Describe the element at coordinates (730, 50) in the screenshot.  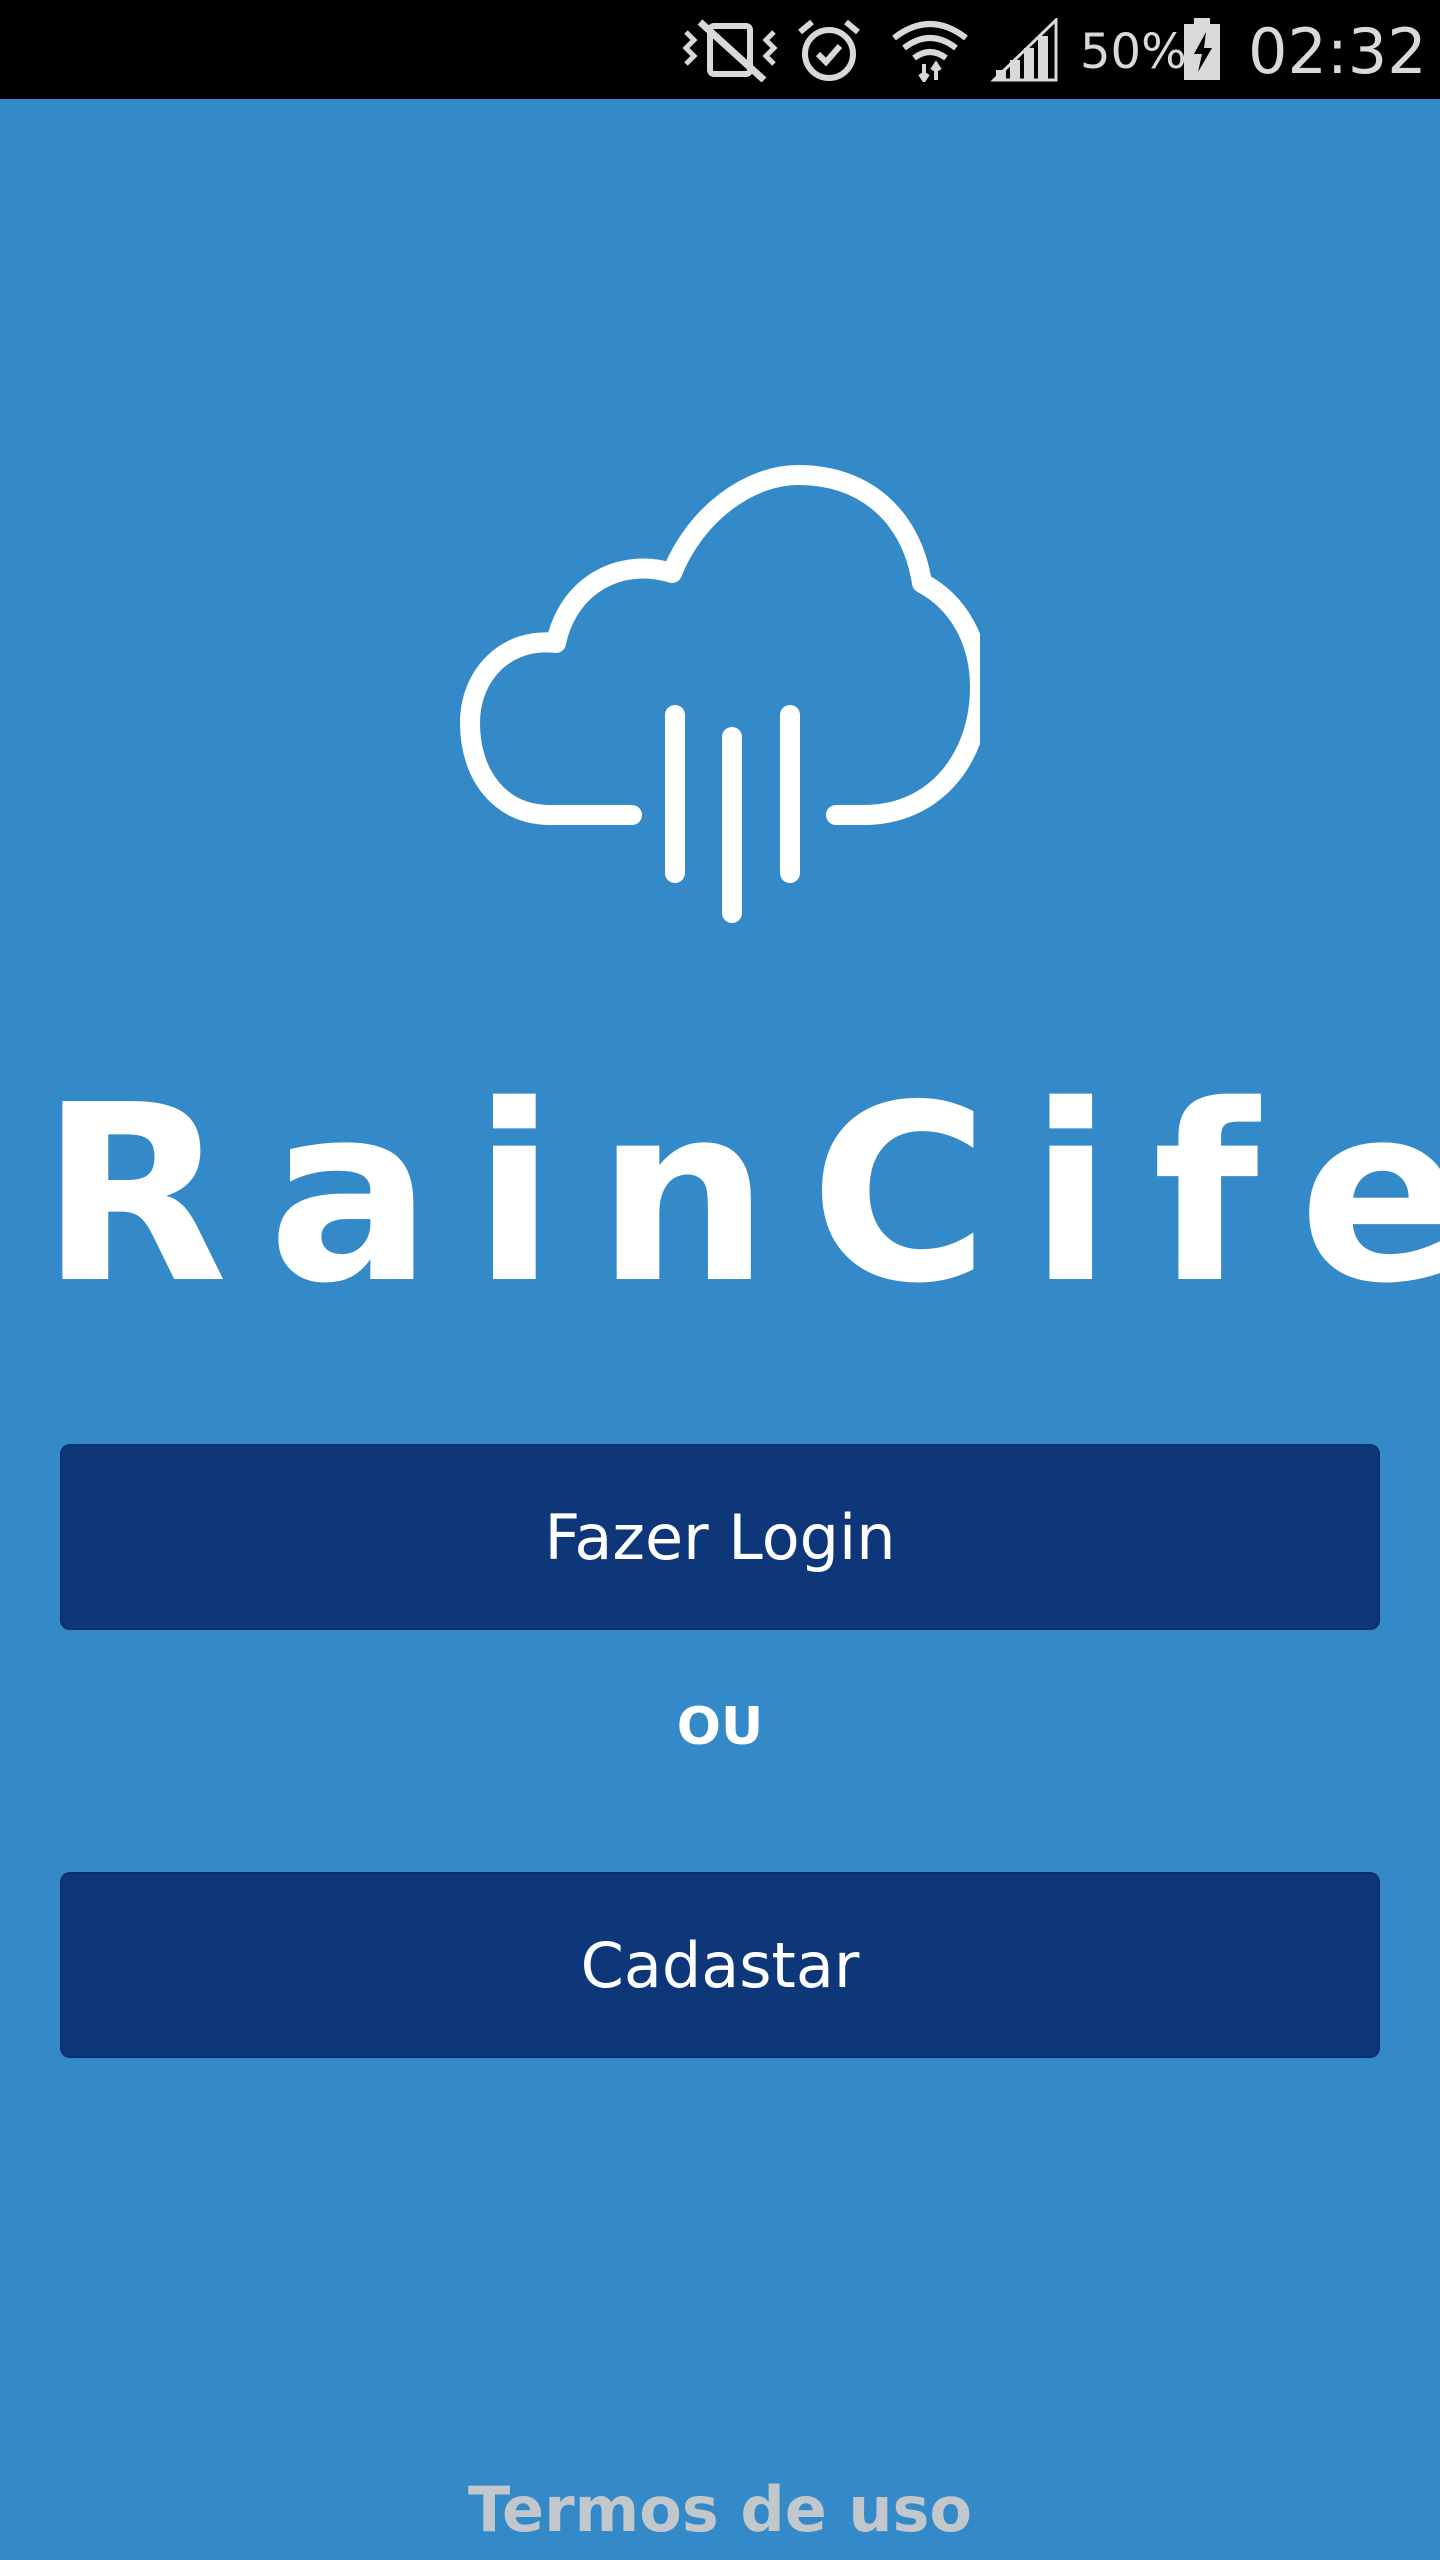
I see `vibrate-off-icon` at that location.